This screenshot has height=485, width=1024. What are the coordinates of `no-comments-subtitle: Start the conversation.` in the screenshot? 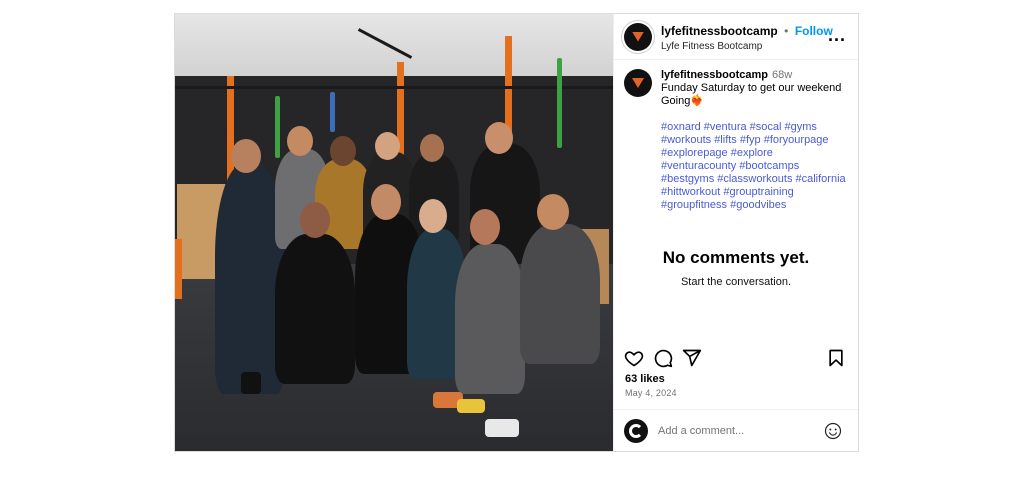 It's located at (736, 282).